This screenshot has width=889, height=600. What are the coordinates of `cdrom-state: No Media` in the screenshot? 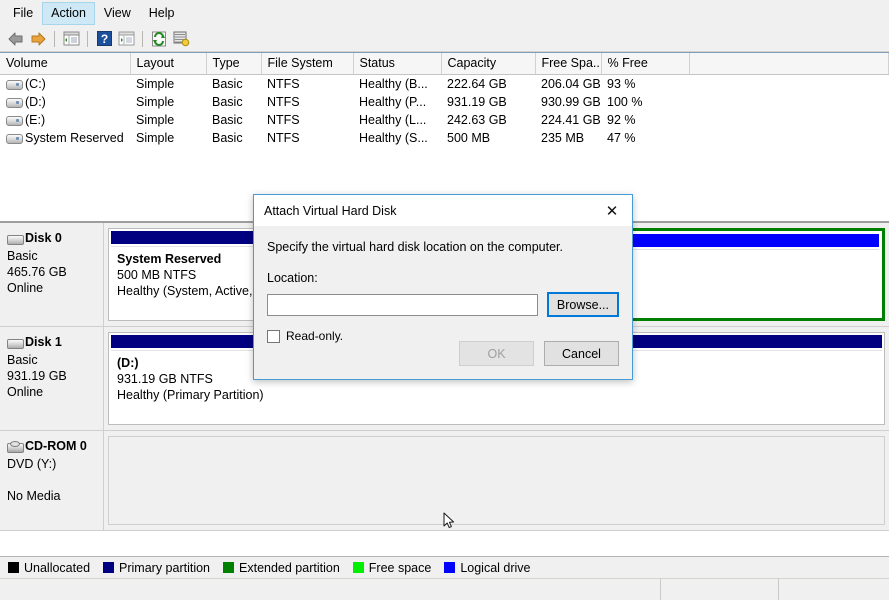 It's located at (34, 496).